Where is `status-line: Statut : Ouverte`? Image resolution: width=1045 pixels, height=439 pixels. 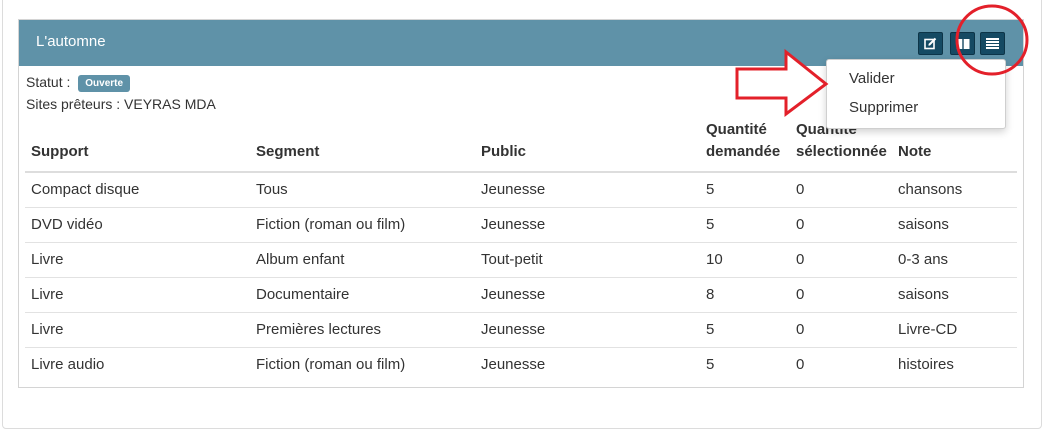
status-line: Statut : Ouverte is located at coordinates (78, 83).